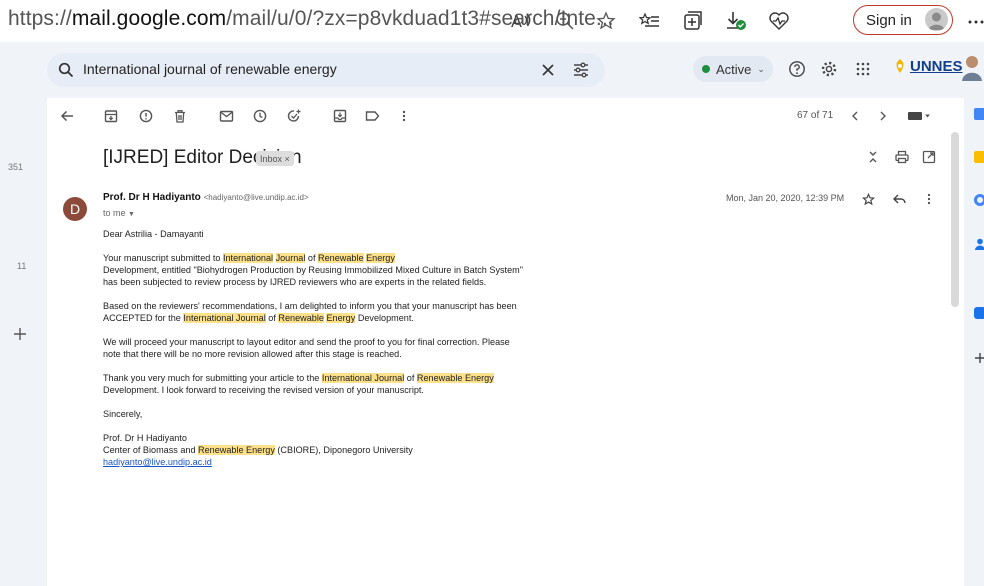 The width and height of the screenshot is (984, 586). I want to click on contacts-app-icon, so click(979, 244).